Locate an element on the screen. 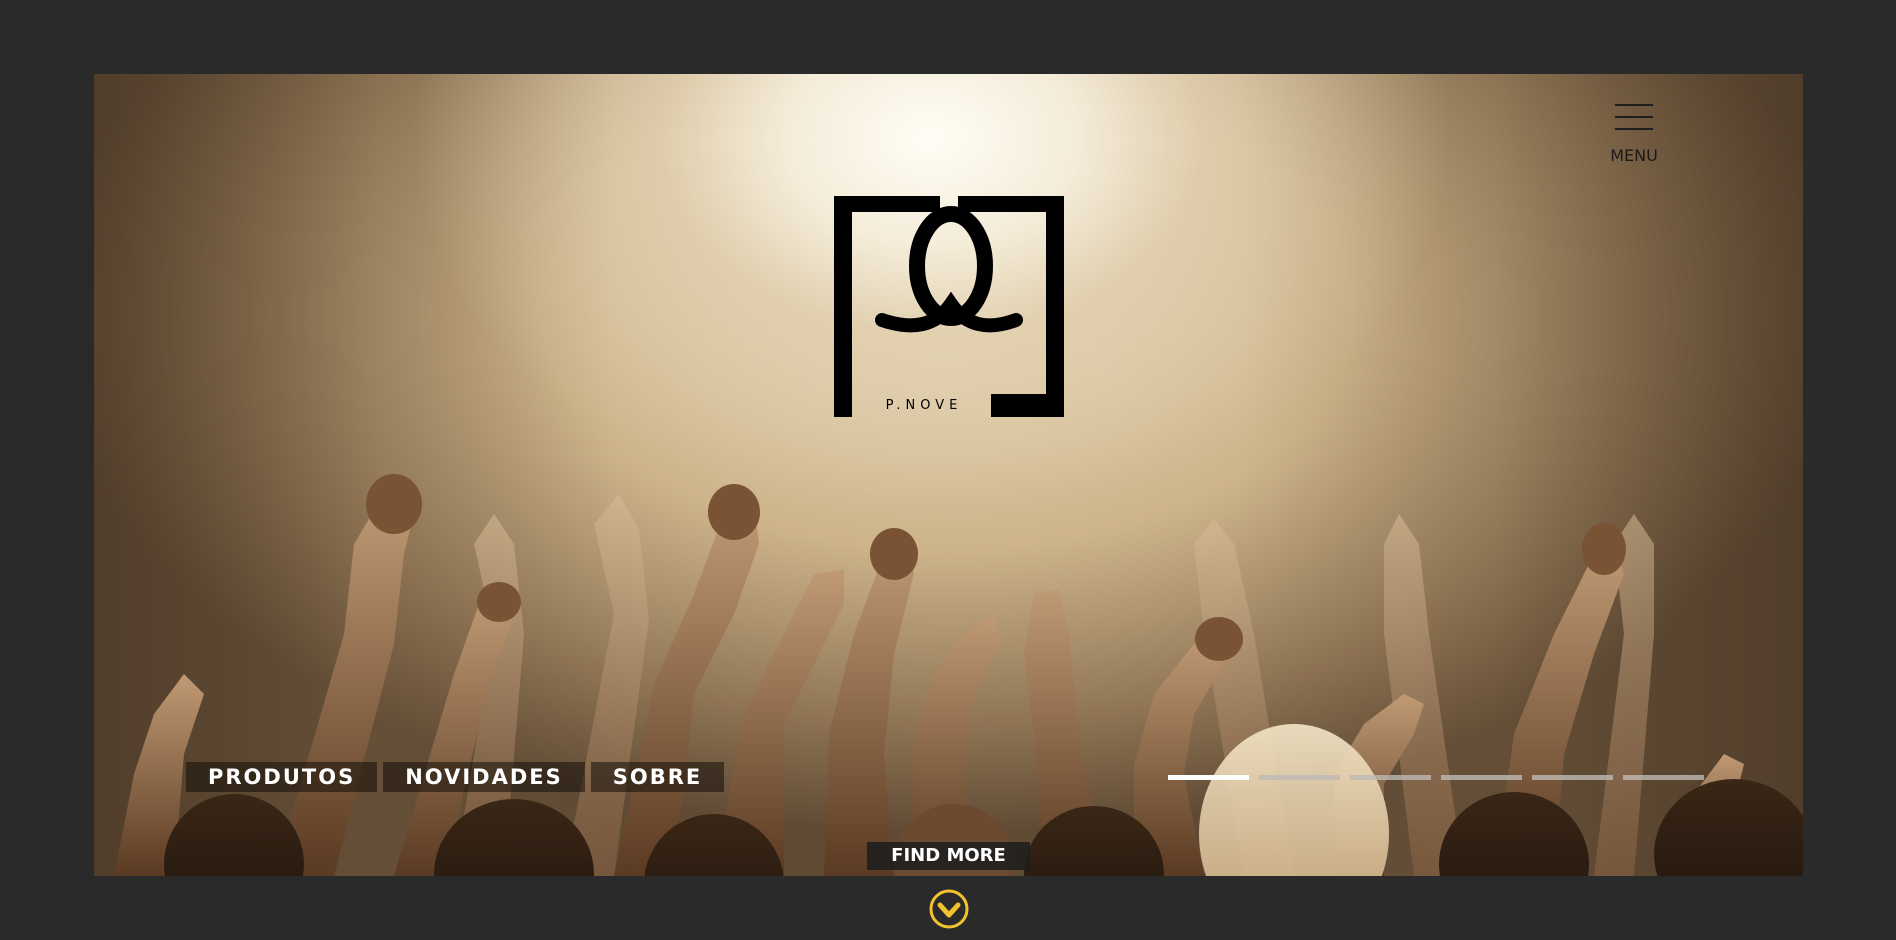 This screenshot has height=940, width=1896. chevron-down-circle-icon is located at coordinates (949, 909).